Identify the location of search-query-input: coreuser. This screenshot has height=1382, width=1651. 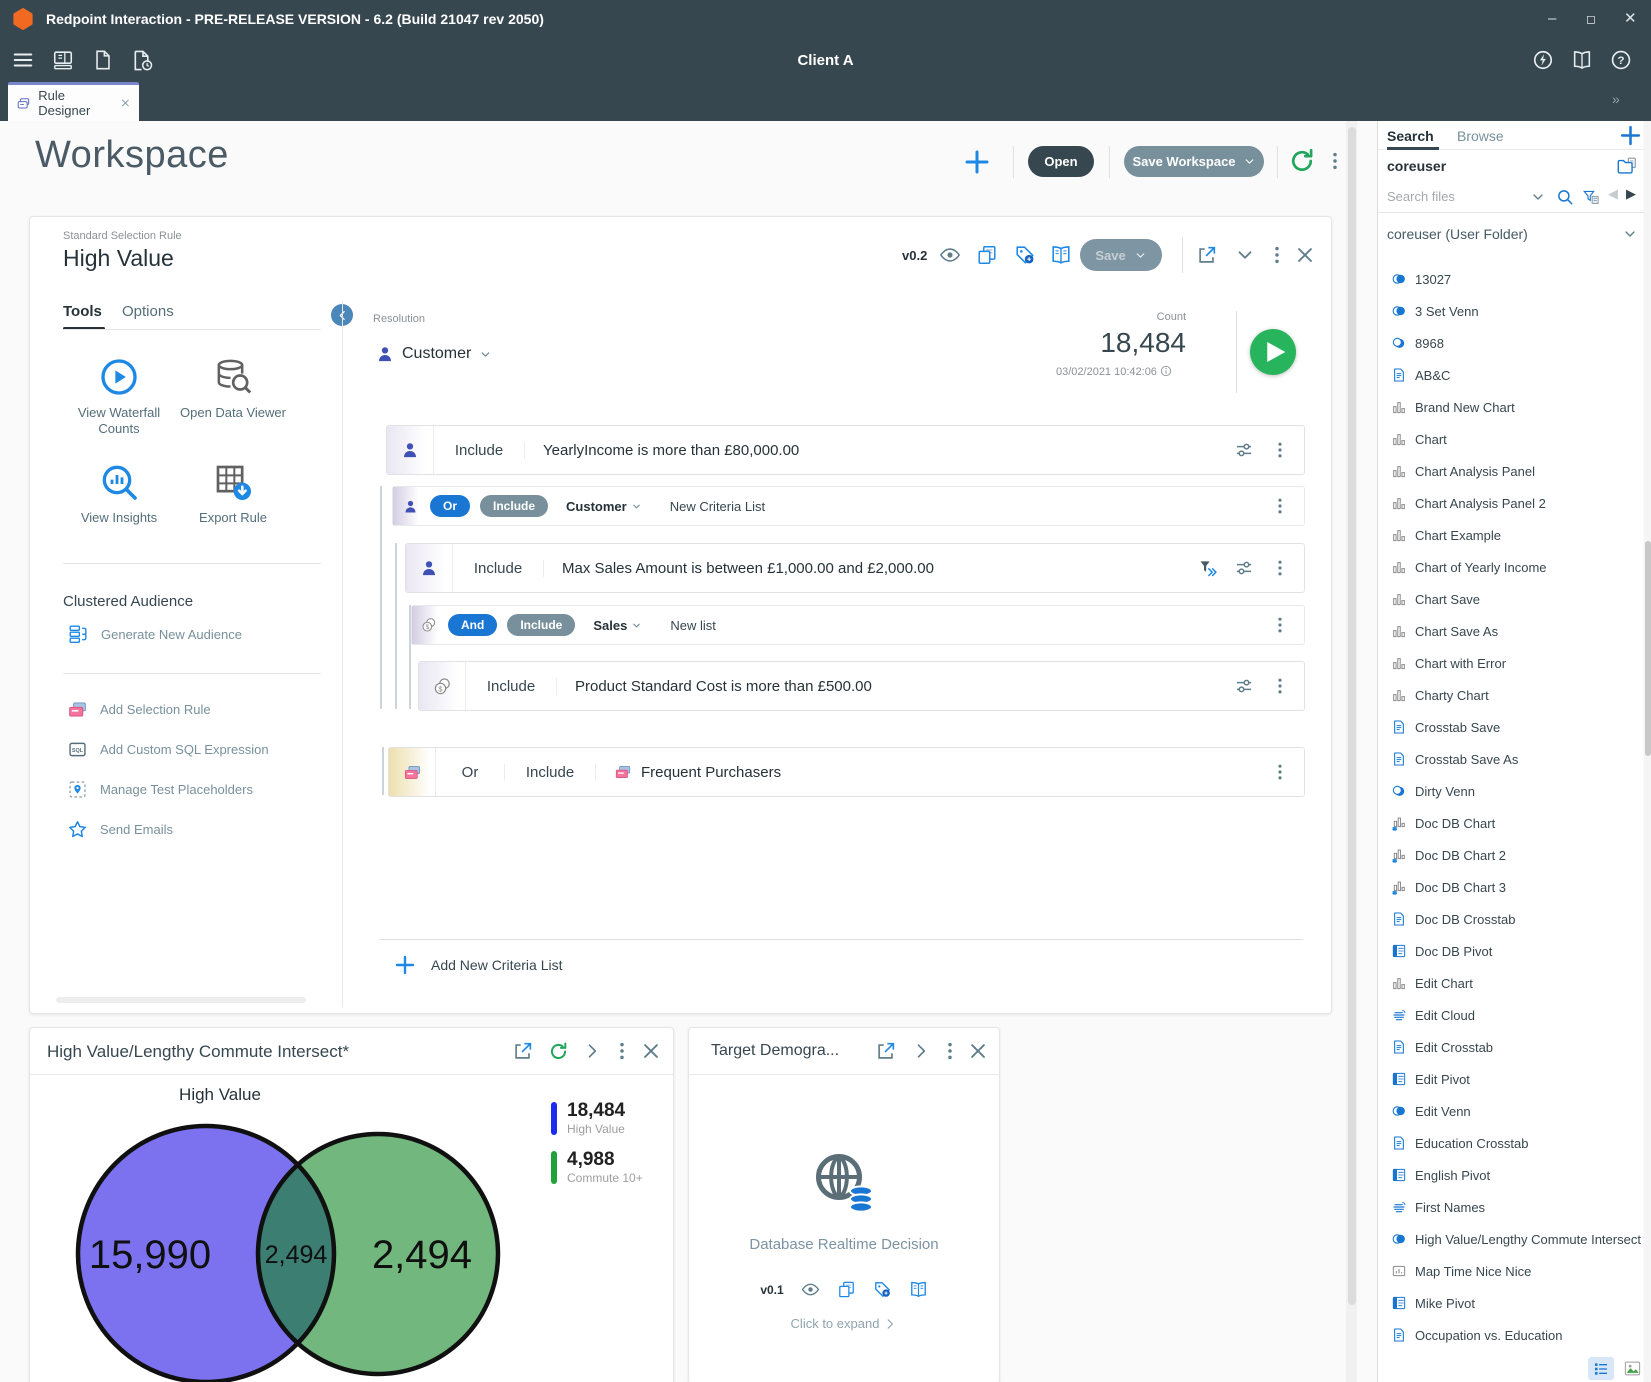
(1416, 166).